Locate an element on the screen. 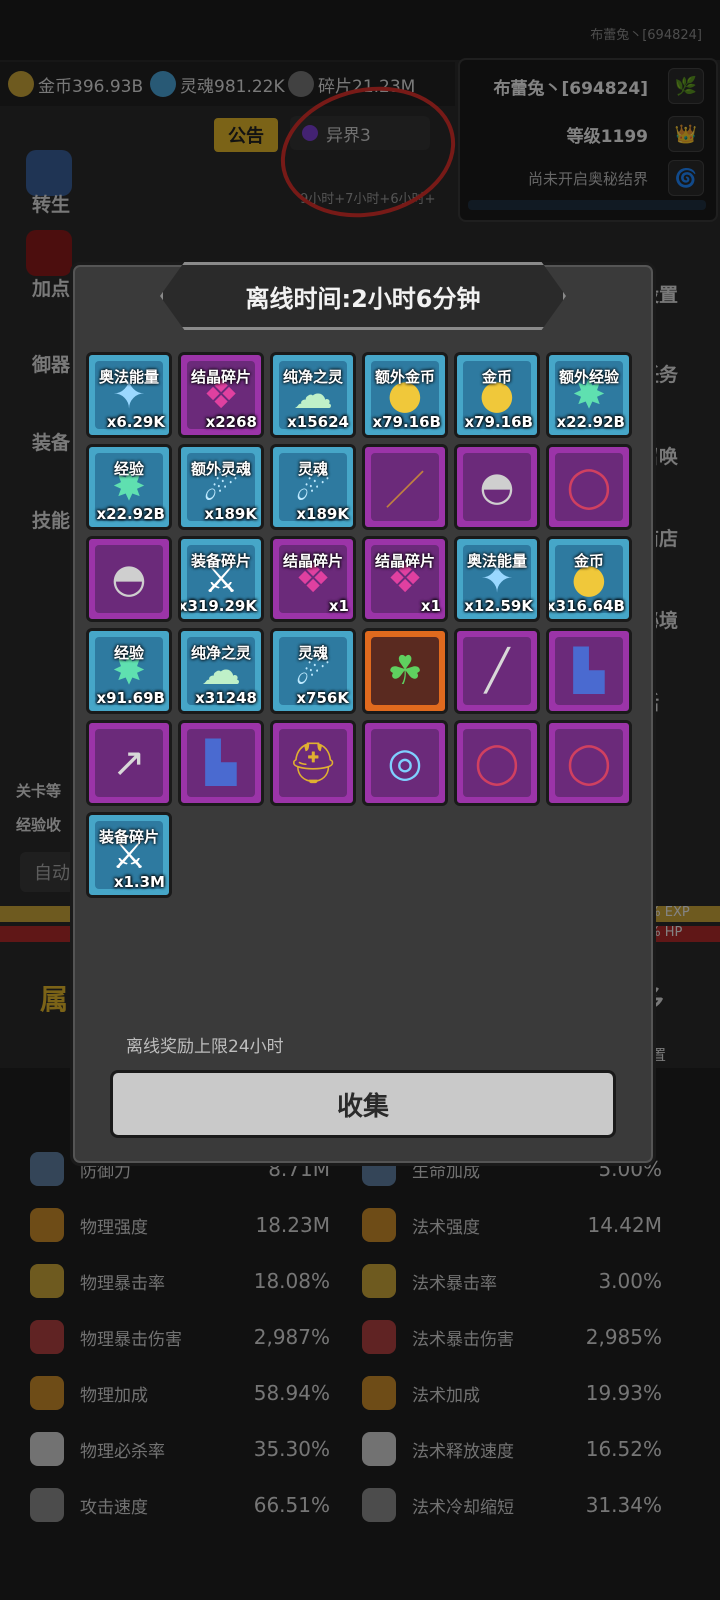  reward-item: ☄ 额外灵魂 x189K is located at coordinates (221, 487).